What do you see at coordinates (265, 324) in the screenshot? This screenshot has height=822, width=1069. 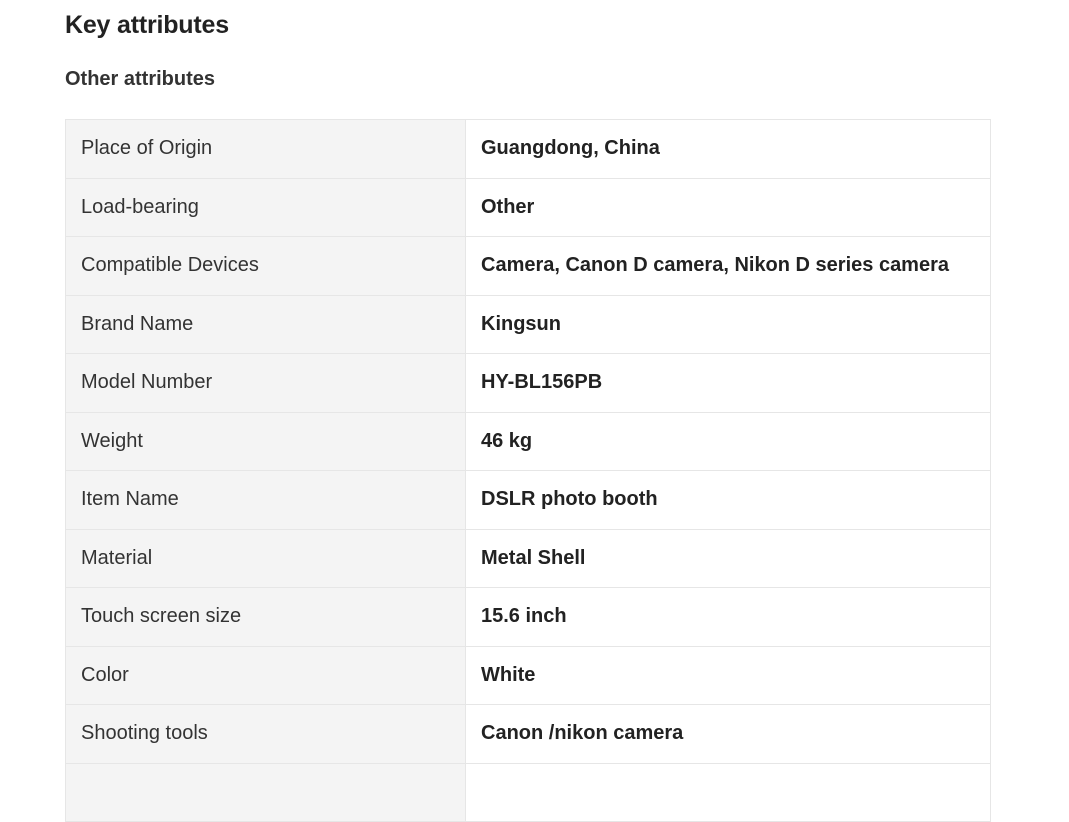 I see `attribute-key: Brand Name` at bounding box center [265, 324].